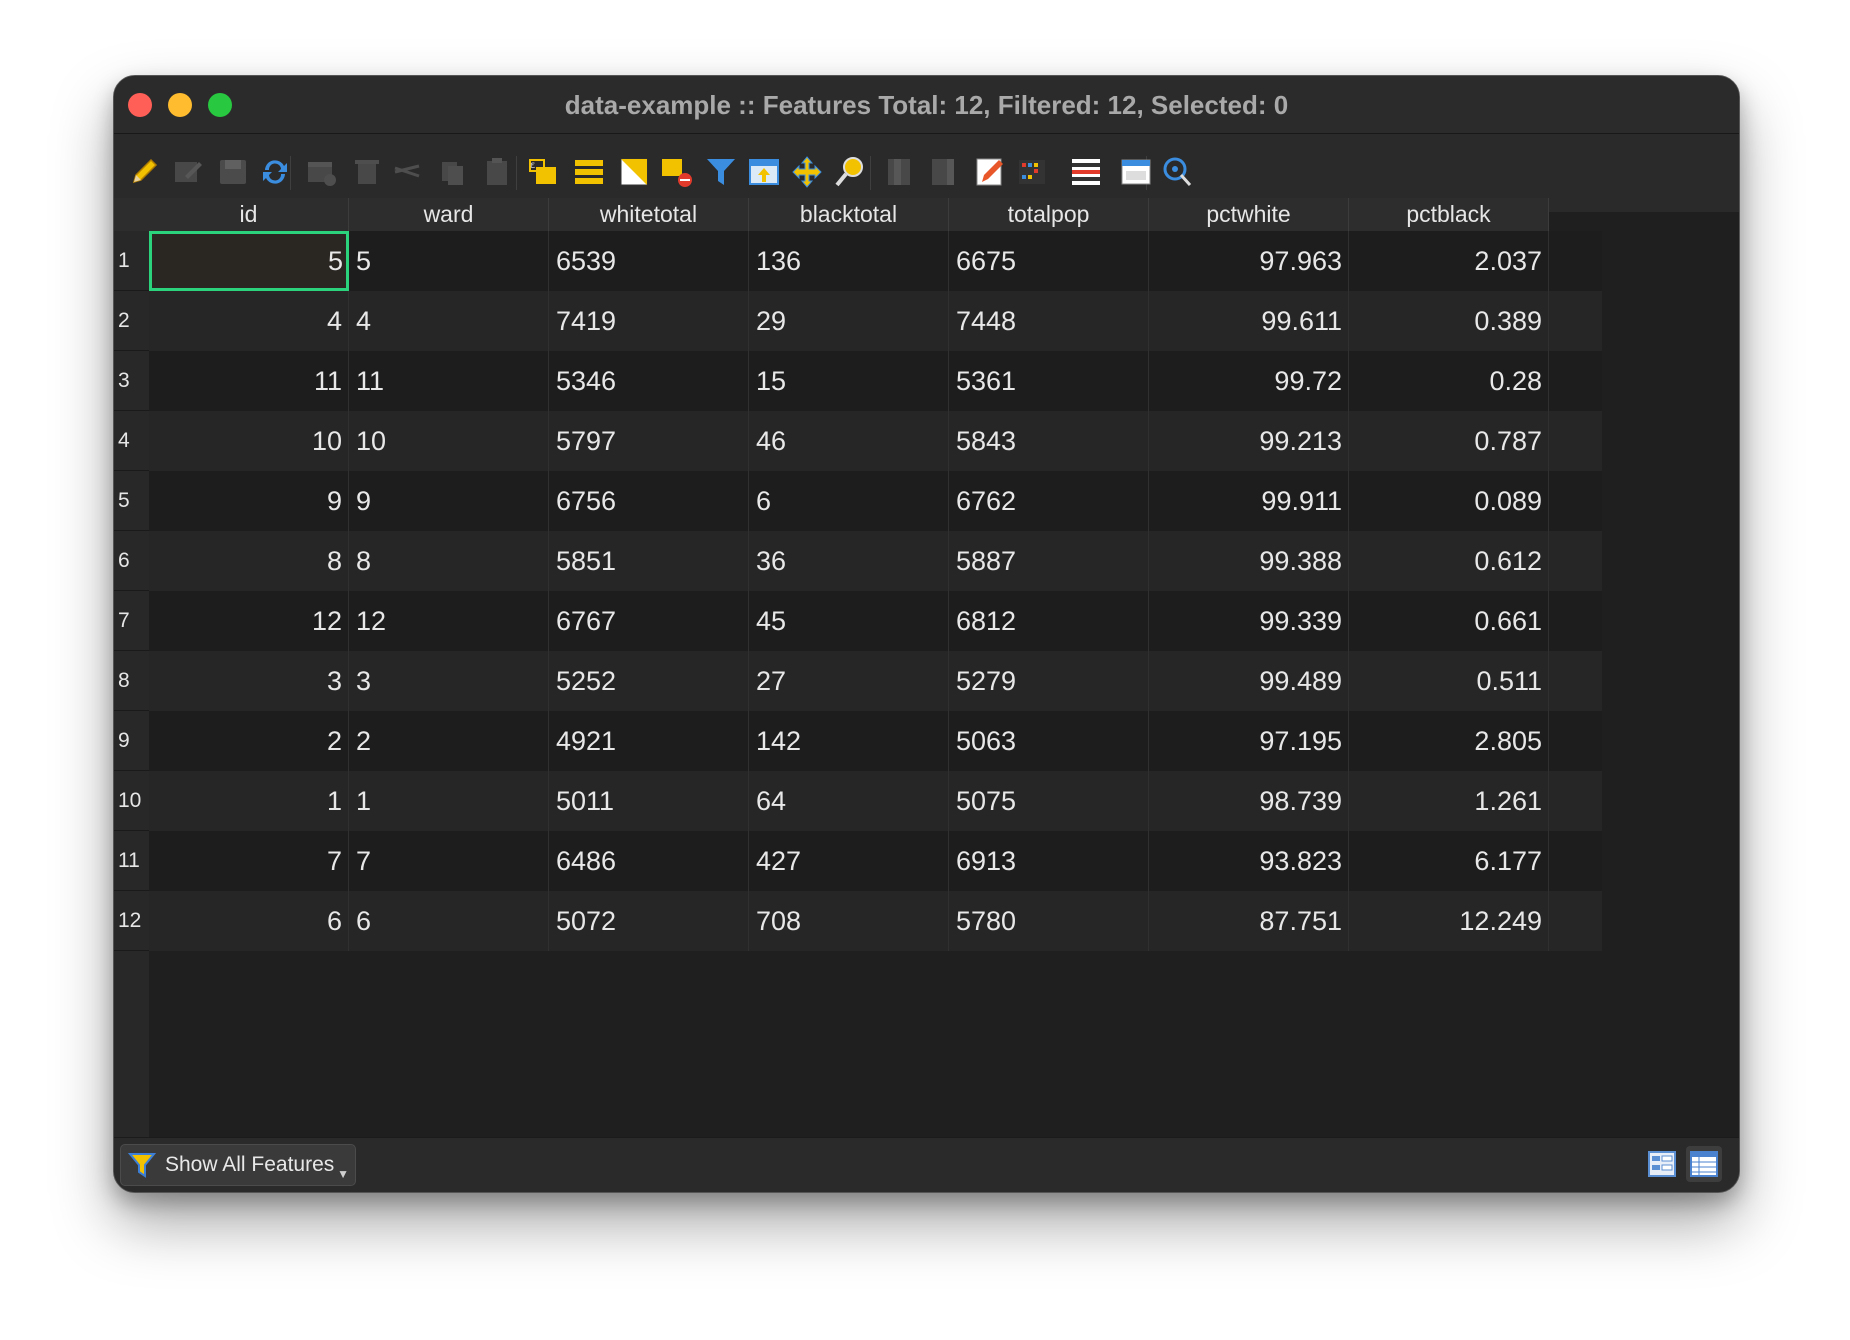 The width and height of the screenshot is (1850, 1340). Describe the element at coordinates (875, 621) in the screenshot. I see `table-row: 12 12 6767 45 6812 99.339 0.661` at that location.